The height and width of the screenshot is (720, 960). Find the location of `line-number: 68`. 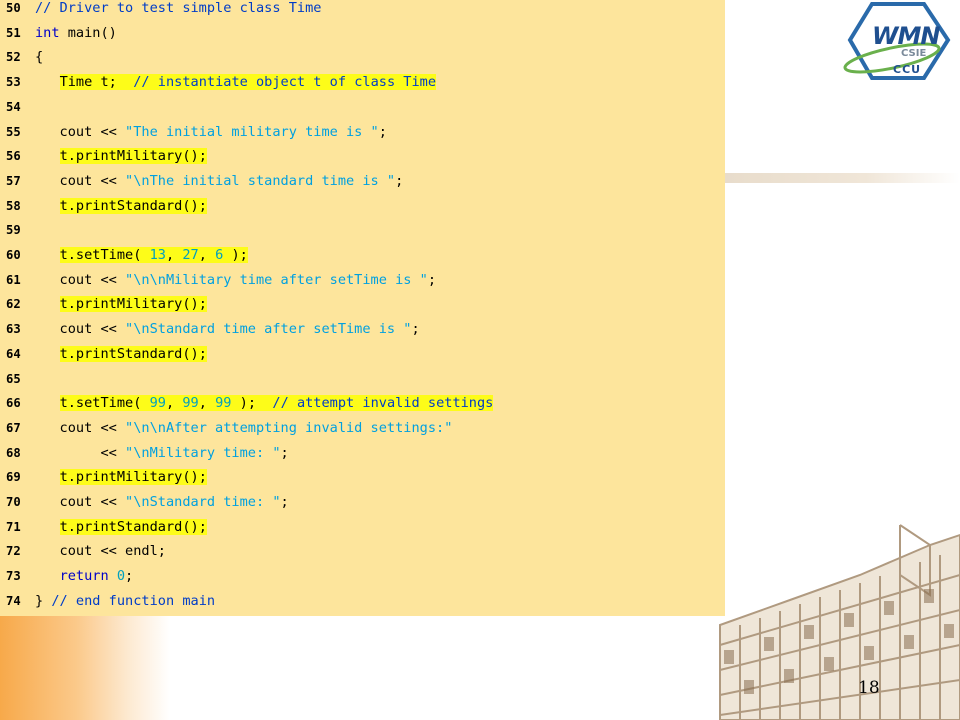

line-number: 68 is located at coordinates (13, 452).